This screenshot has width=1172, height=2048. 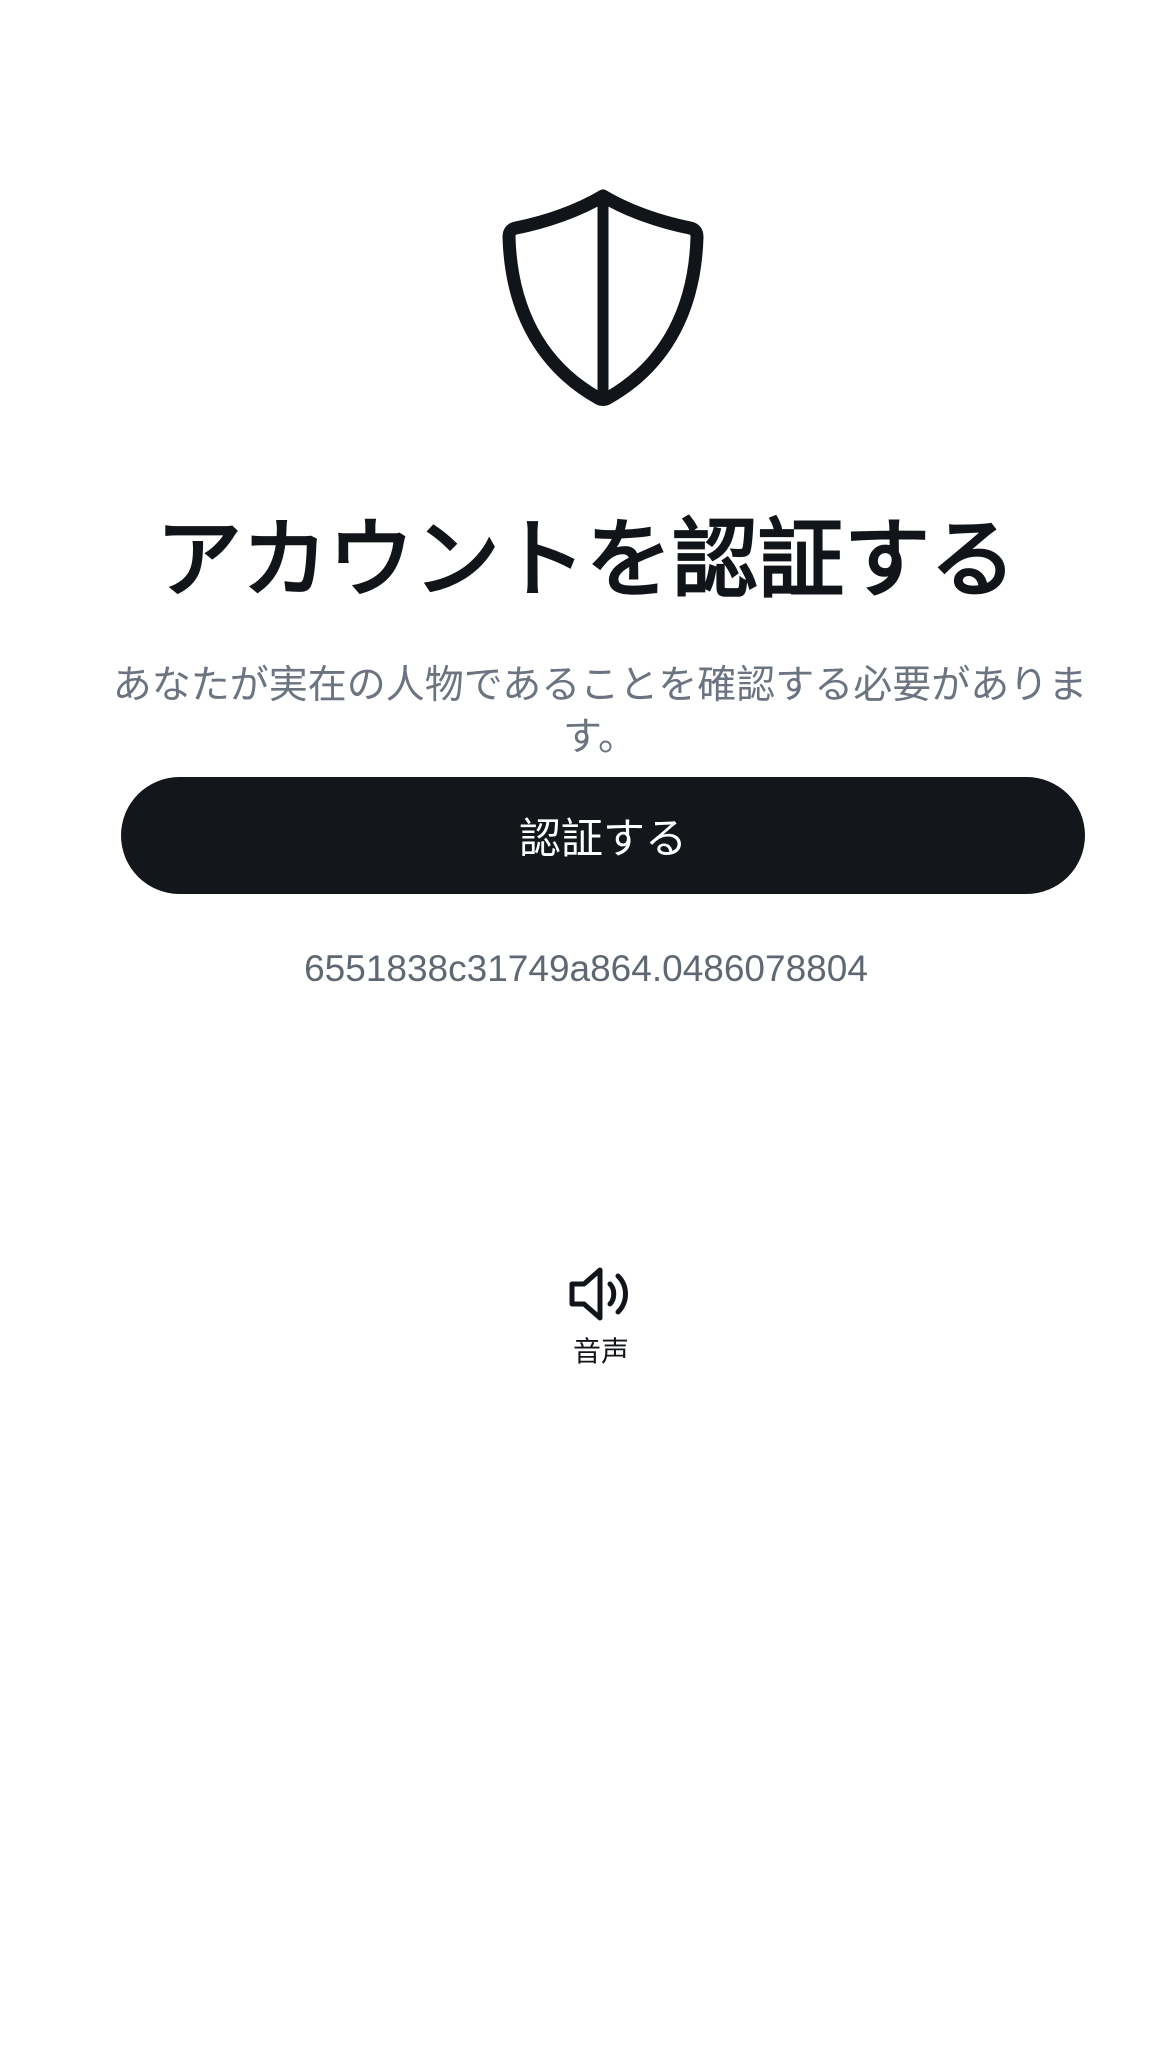 What do you see at coordinates (600, 711) in the screenshot?
I see `page-subtitle: あなたが実在の人物であることを確認する必要があります。` at bounding box center [600, 711].